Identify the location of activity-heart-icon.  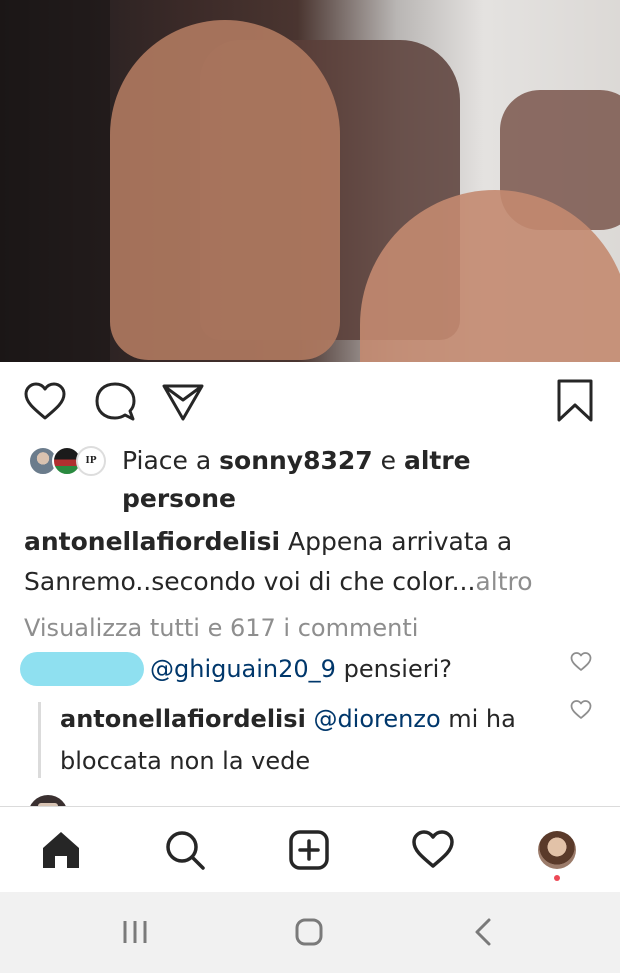
(433, 850).